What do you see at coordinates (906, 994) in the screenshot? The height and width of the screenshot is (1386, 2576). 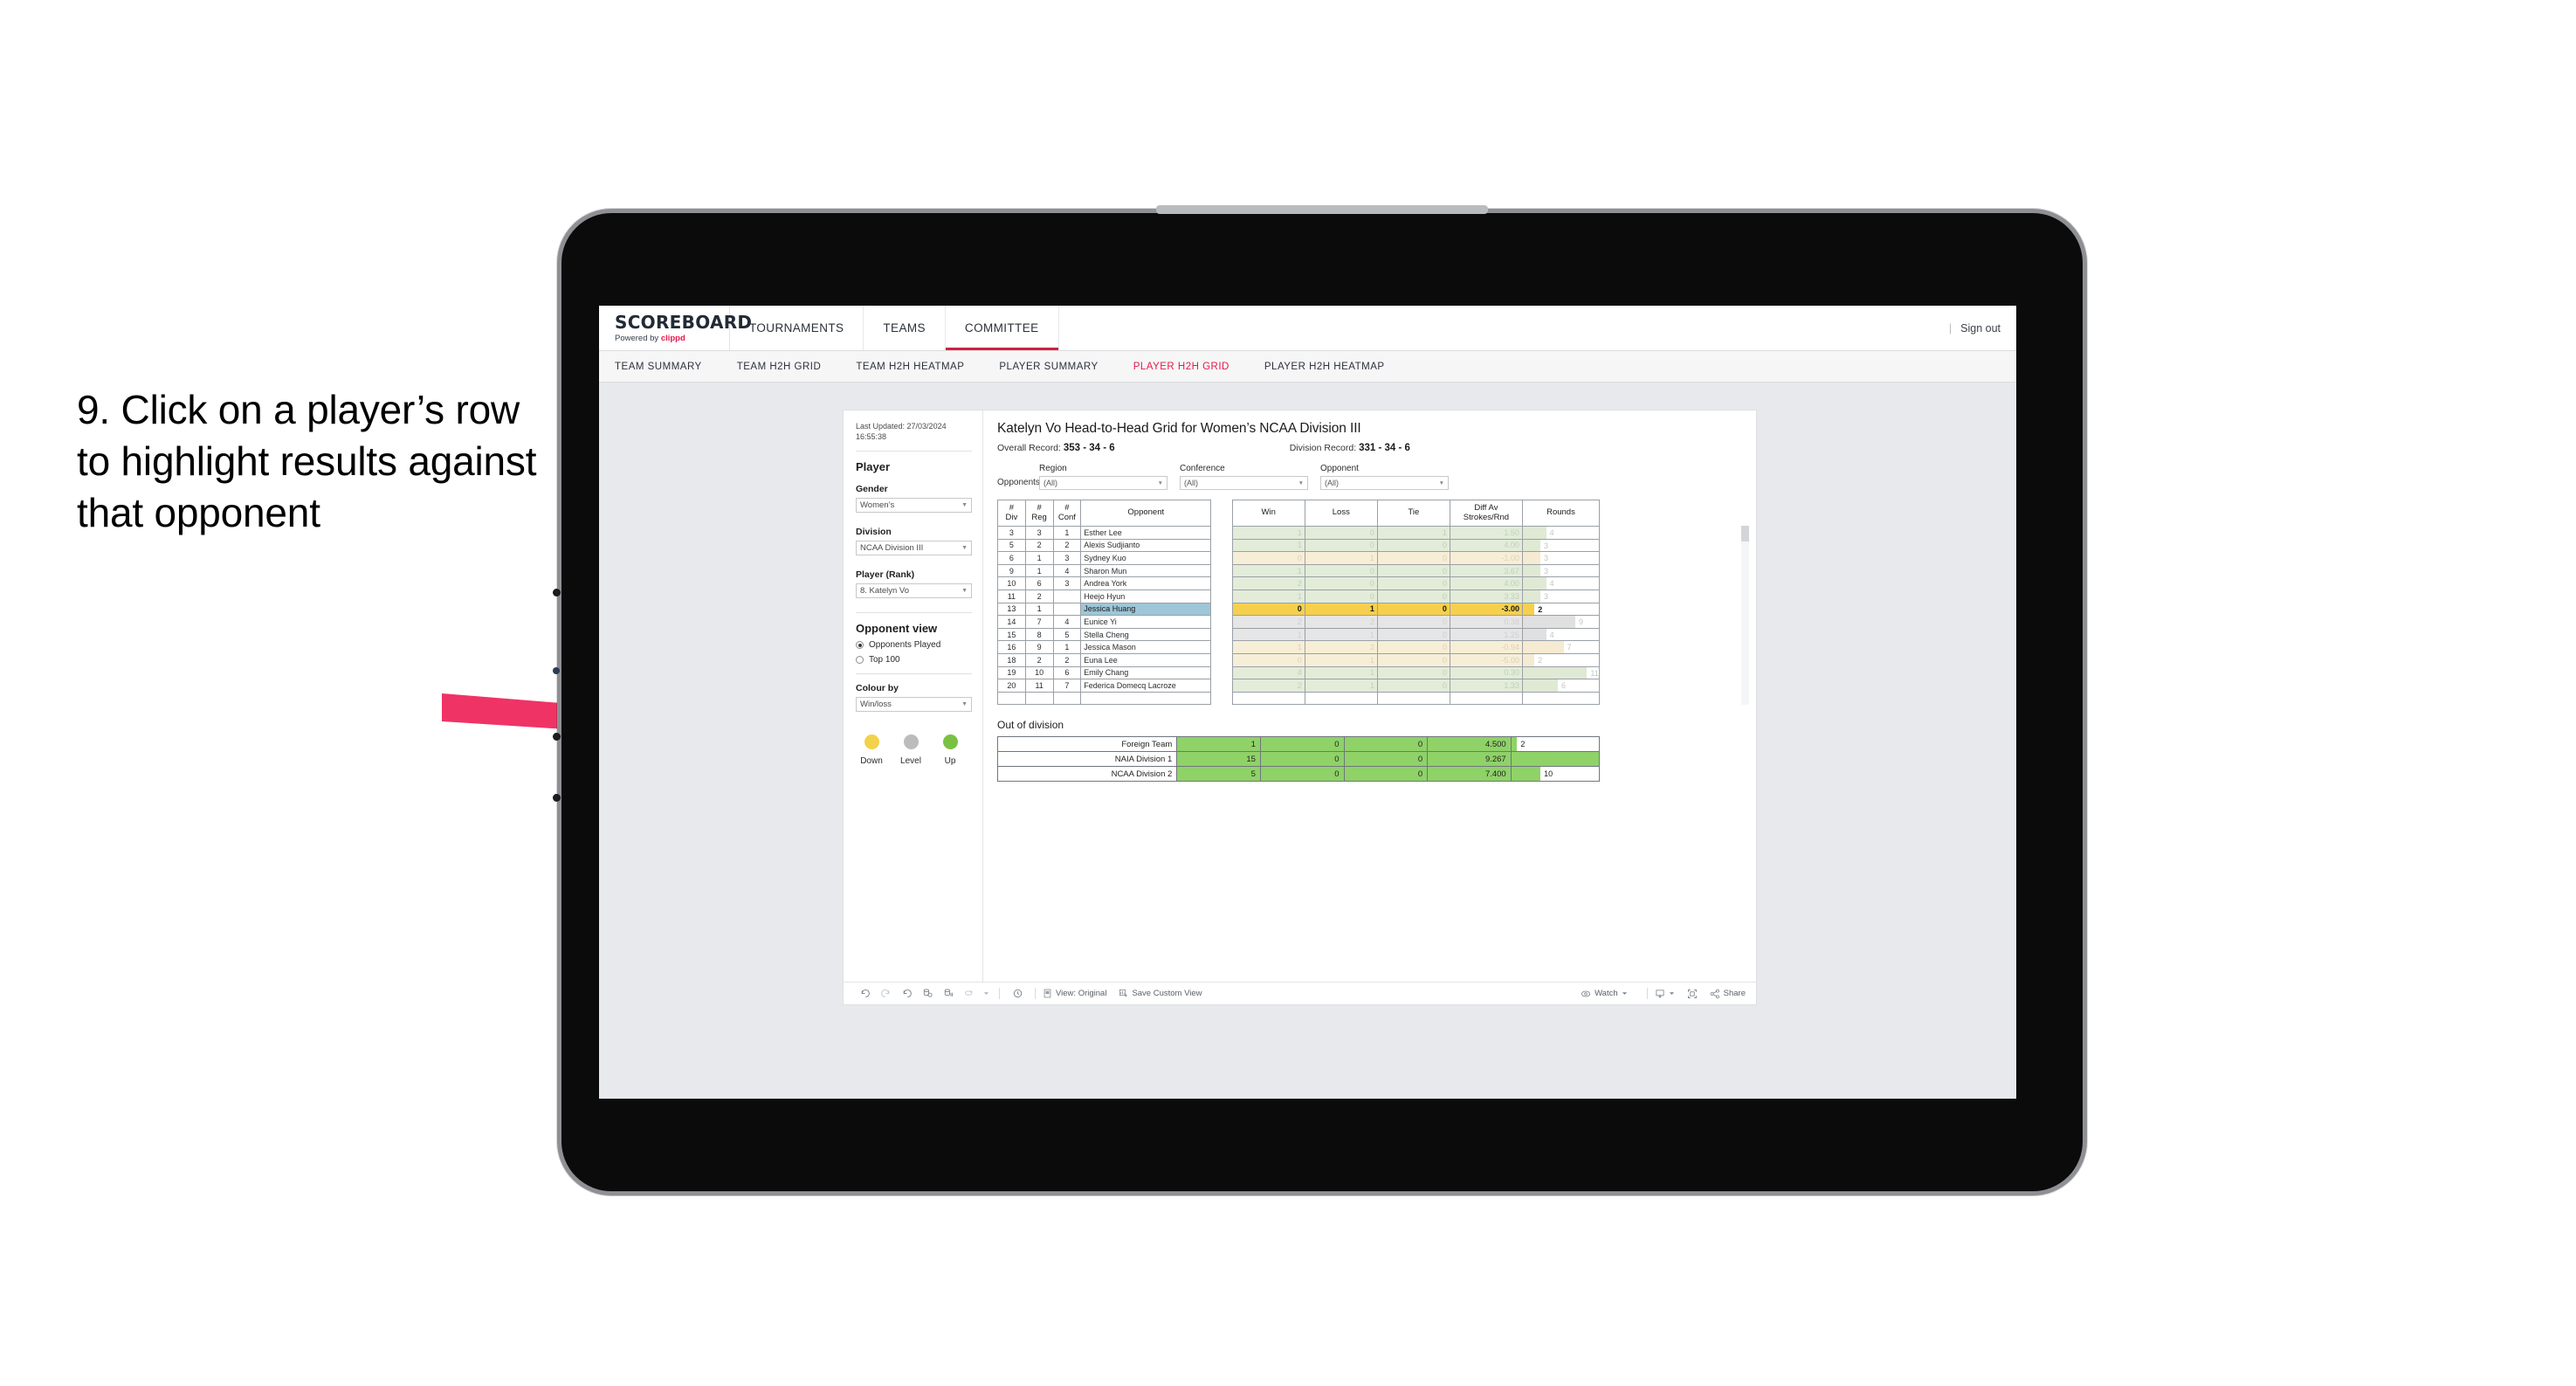 I see `revert-icon` at bounding box center [906, 994].